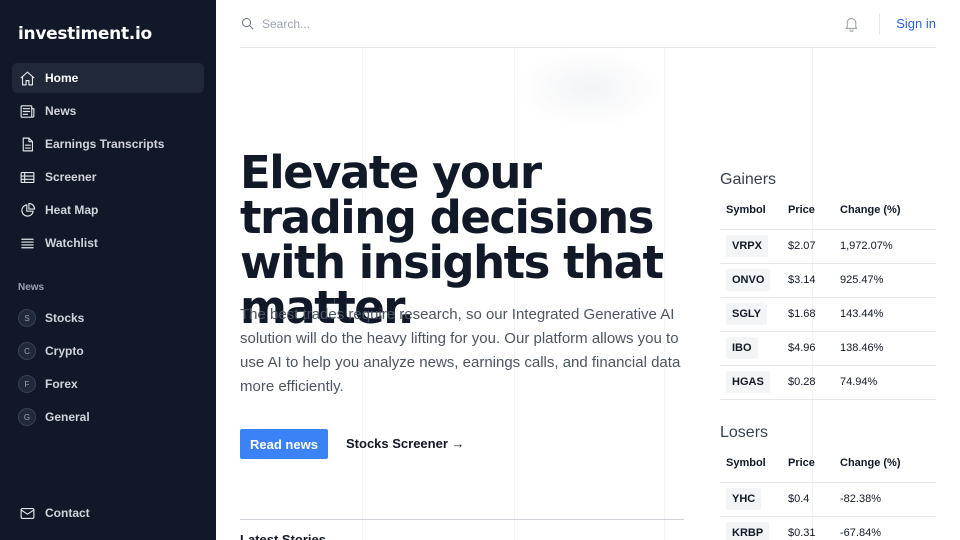 This screenshot has height=540, width=960. I want to click on list-icon, so click(27, 243).